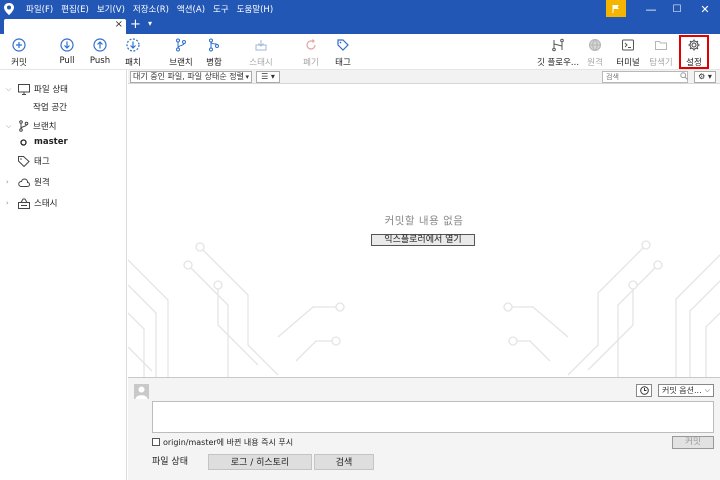  I want to click on merge-button: 병합, so click(214, 53).